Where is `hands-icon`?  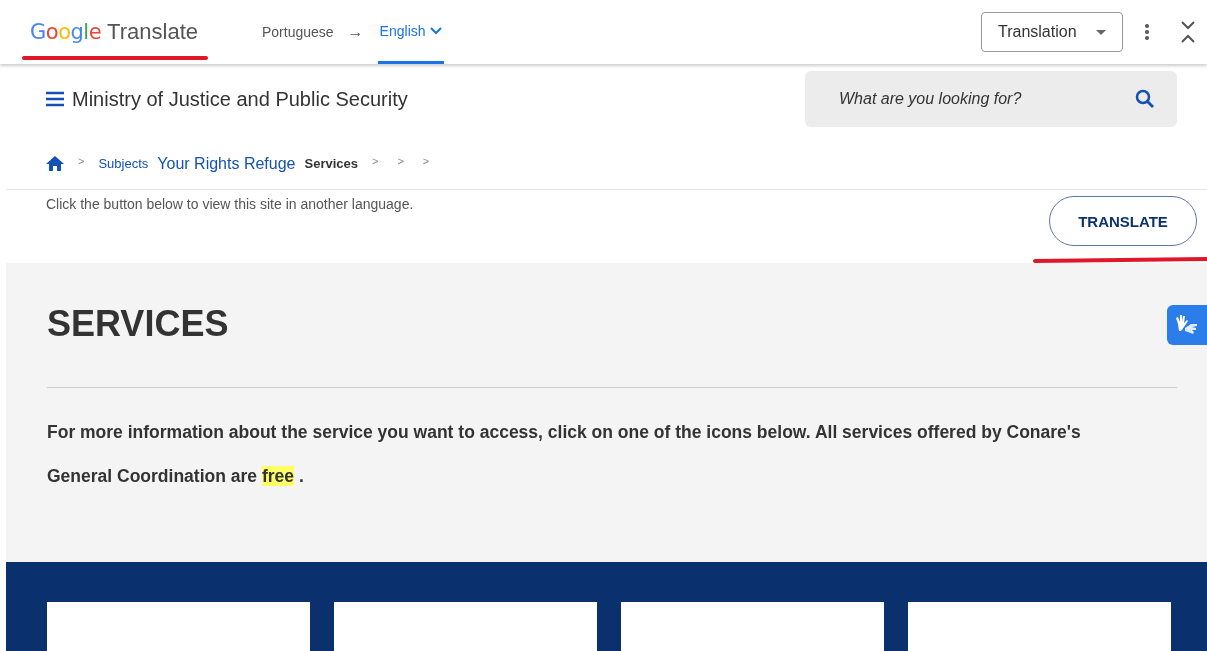 hands-icon is located at coordinates (1187, 325).